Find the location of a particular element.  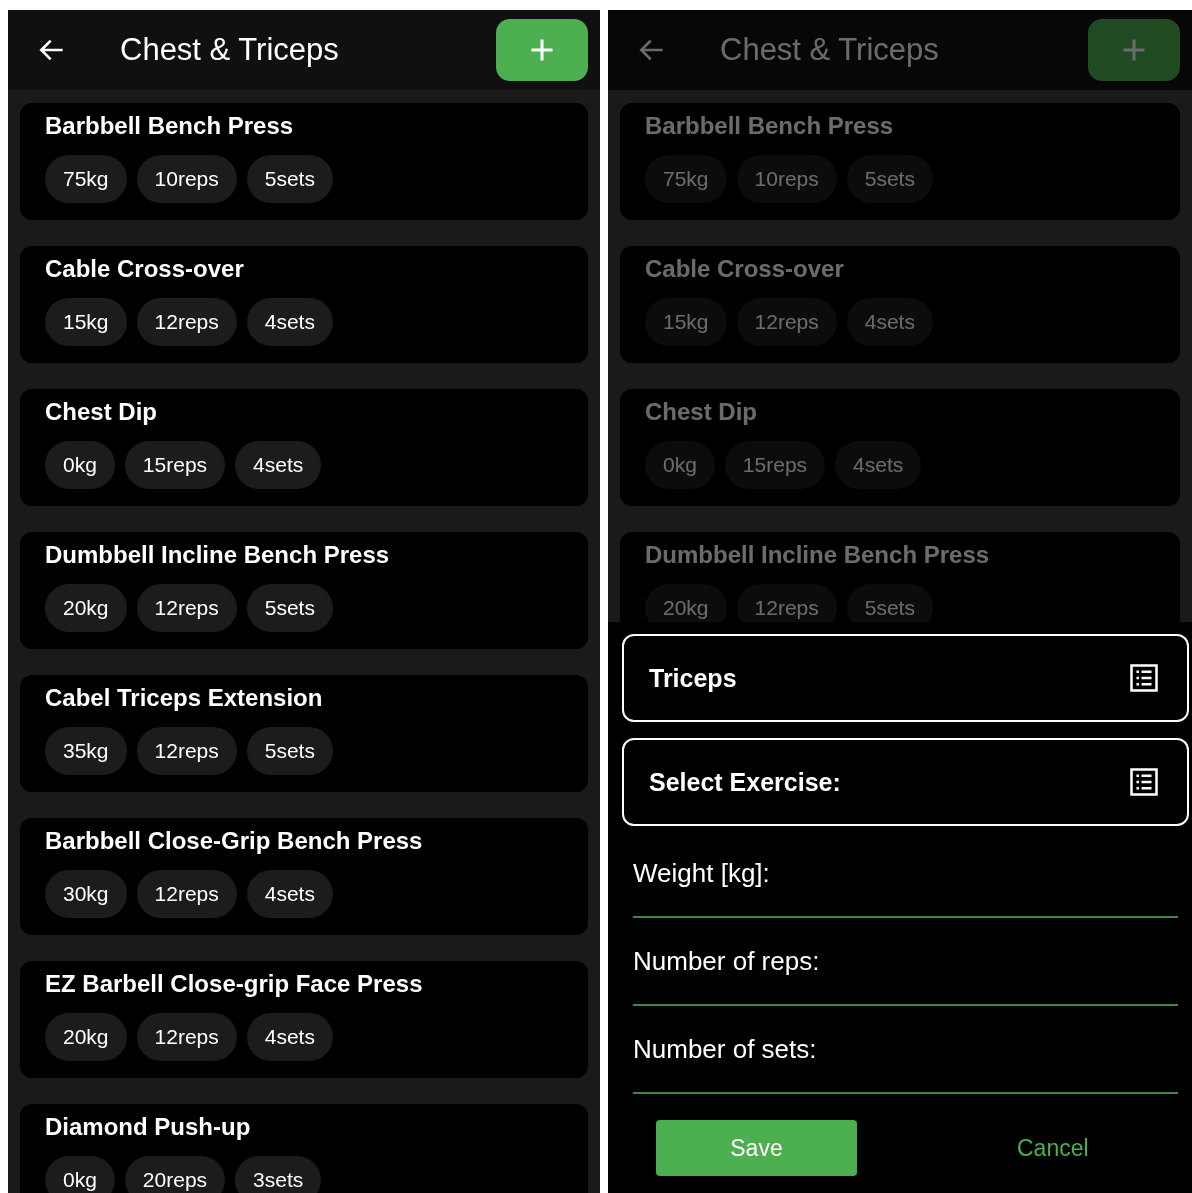

exercise-card: Diamond Push-up 0kg 20reps 3sets is located at coordinates (304, 1148).